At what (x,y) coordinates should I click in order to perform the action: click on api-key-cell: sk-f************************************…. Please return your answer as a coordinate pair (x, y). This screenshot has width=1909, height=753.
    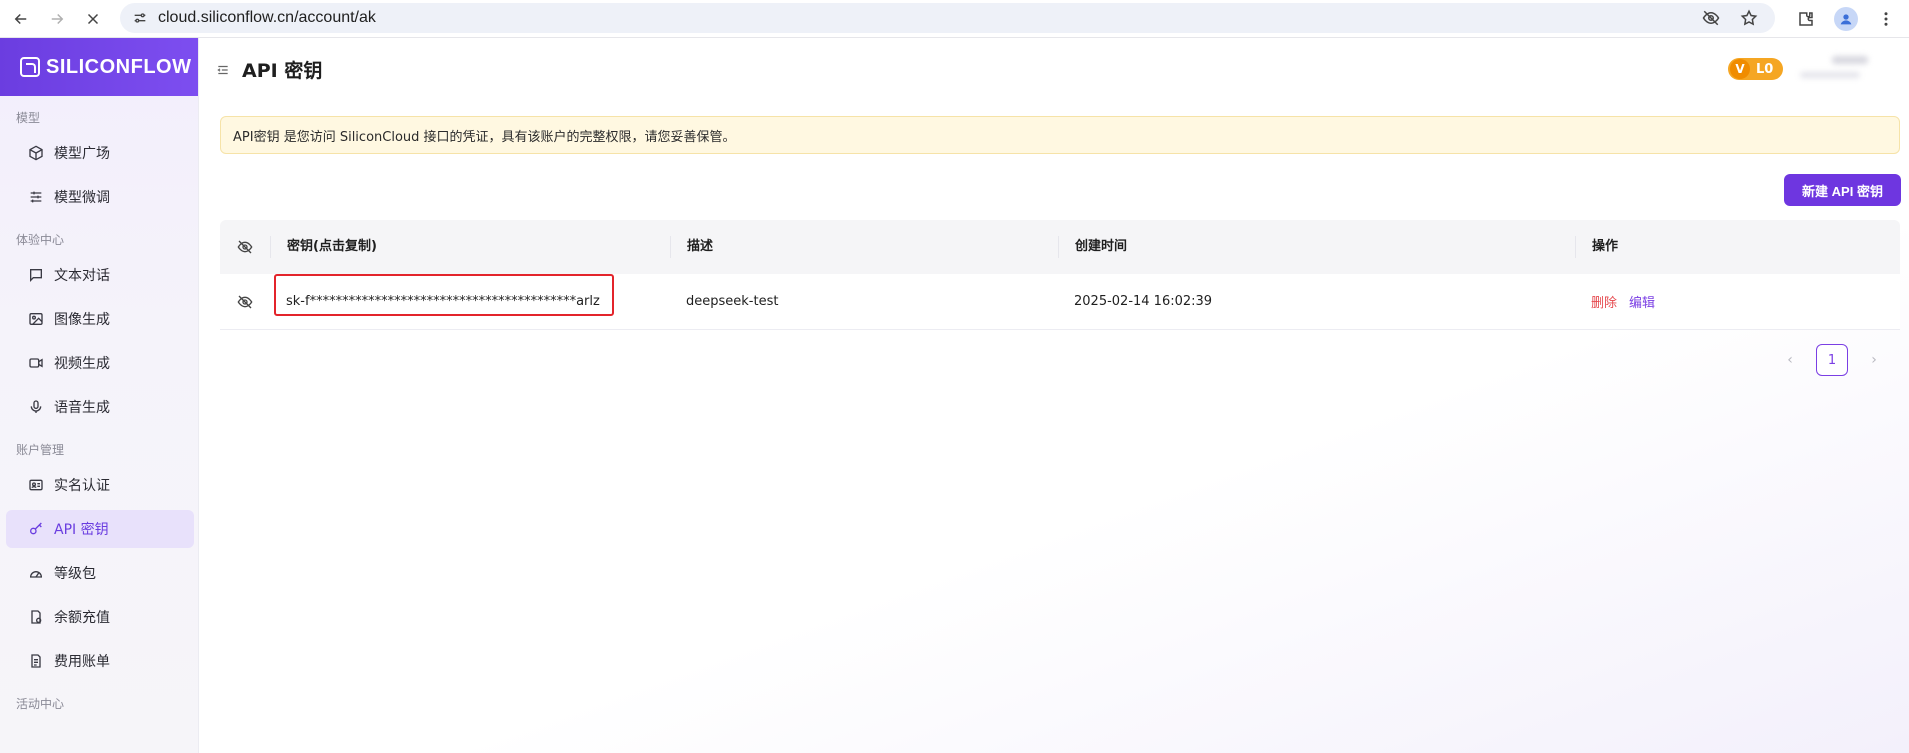
    Looking at the image, I should click on (470, 295).